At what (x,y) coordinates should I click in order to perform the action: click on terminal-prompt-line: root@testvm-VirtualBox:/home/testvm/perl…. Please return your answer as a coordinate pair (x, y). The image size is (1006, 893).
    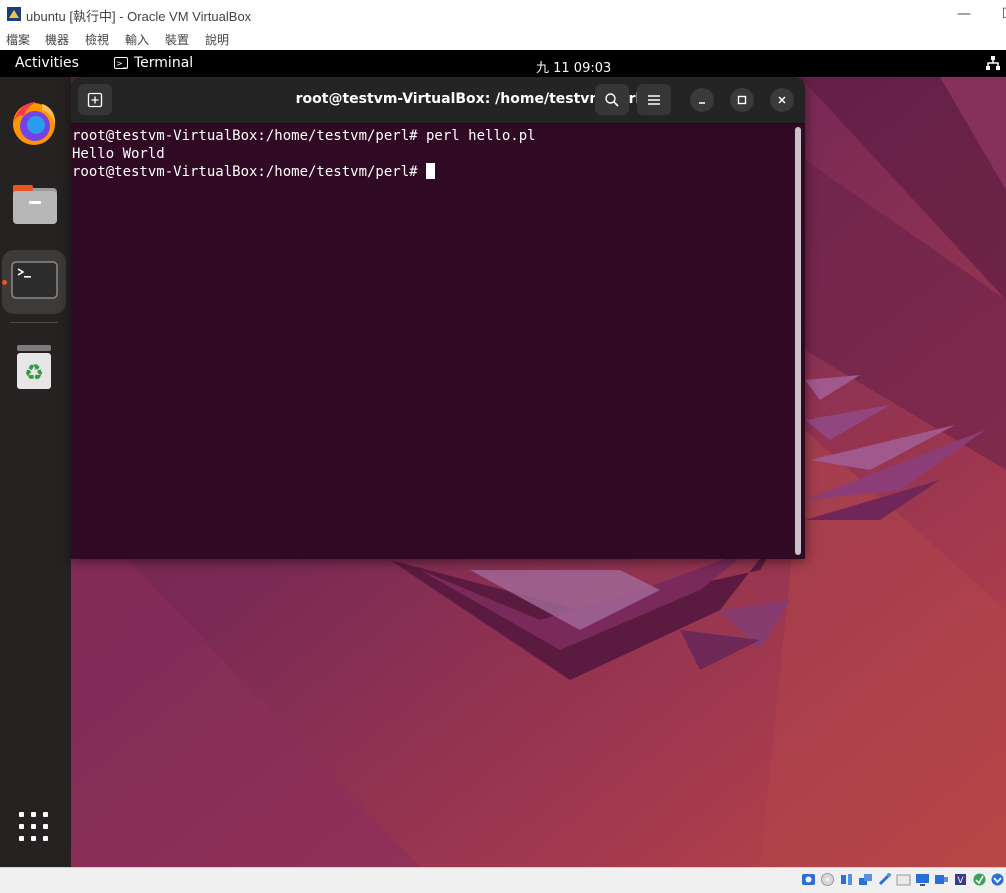
    Looking at the image, I should click on (304, 172).